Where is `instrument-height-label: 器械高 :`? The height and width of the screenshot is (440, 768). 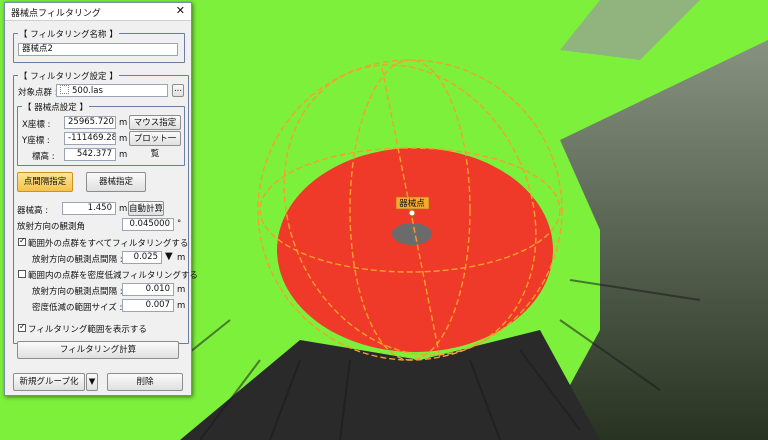
instrument-height-label: 器械高 : is located at coordinates (33, 211).